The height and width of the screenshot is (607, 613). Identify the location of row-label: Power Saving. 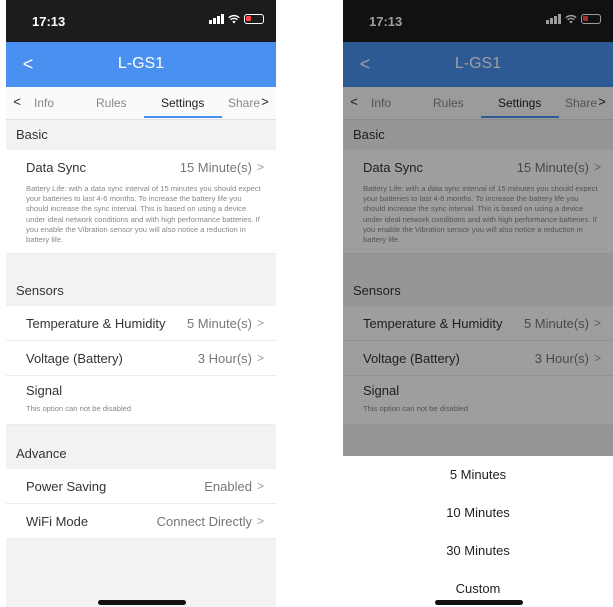
(66, 486).